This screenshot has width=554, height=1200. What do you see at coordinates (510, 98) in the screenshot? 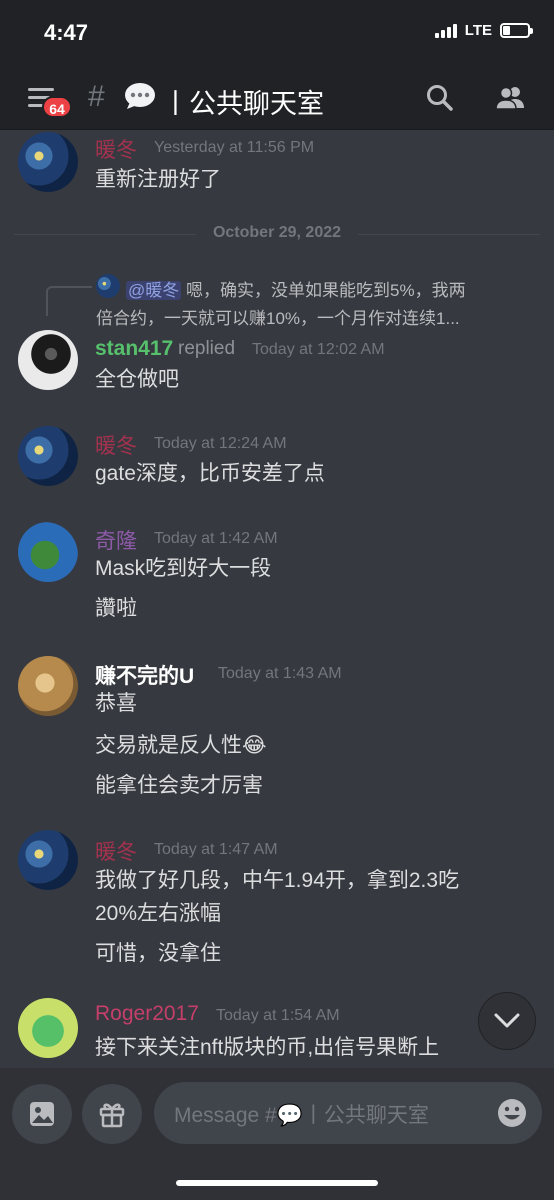
I see `members-icon` at bounding box center [510, 98].